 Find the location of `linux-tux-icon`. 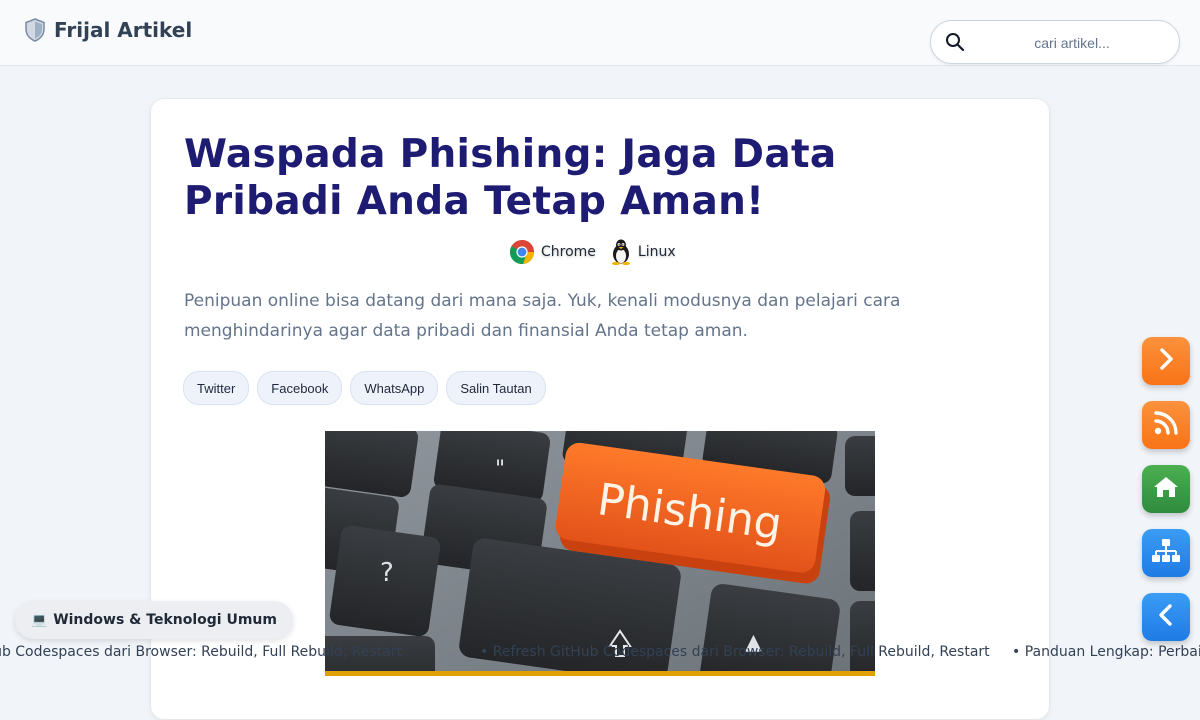

linux-tux-icon is located at coordinates (621, 252).